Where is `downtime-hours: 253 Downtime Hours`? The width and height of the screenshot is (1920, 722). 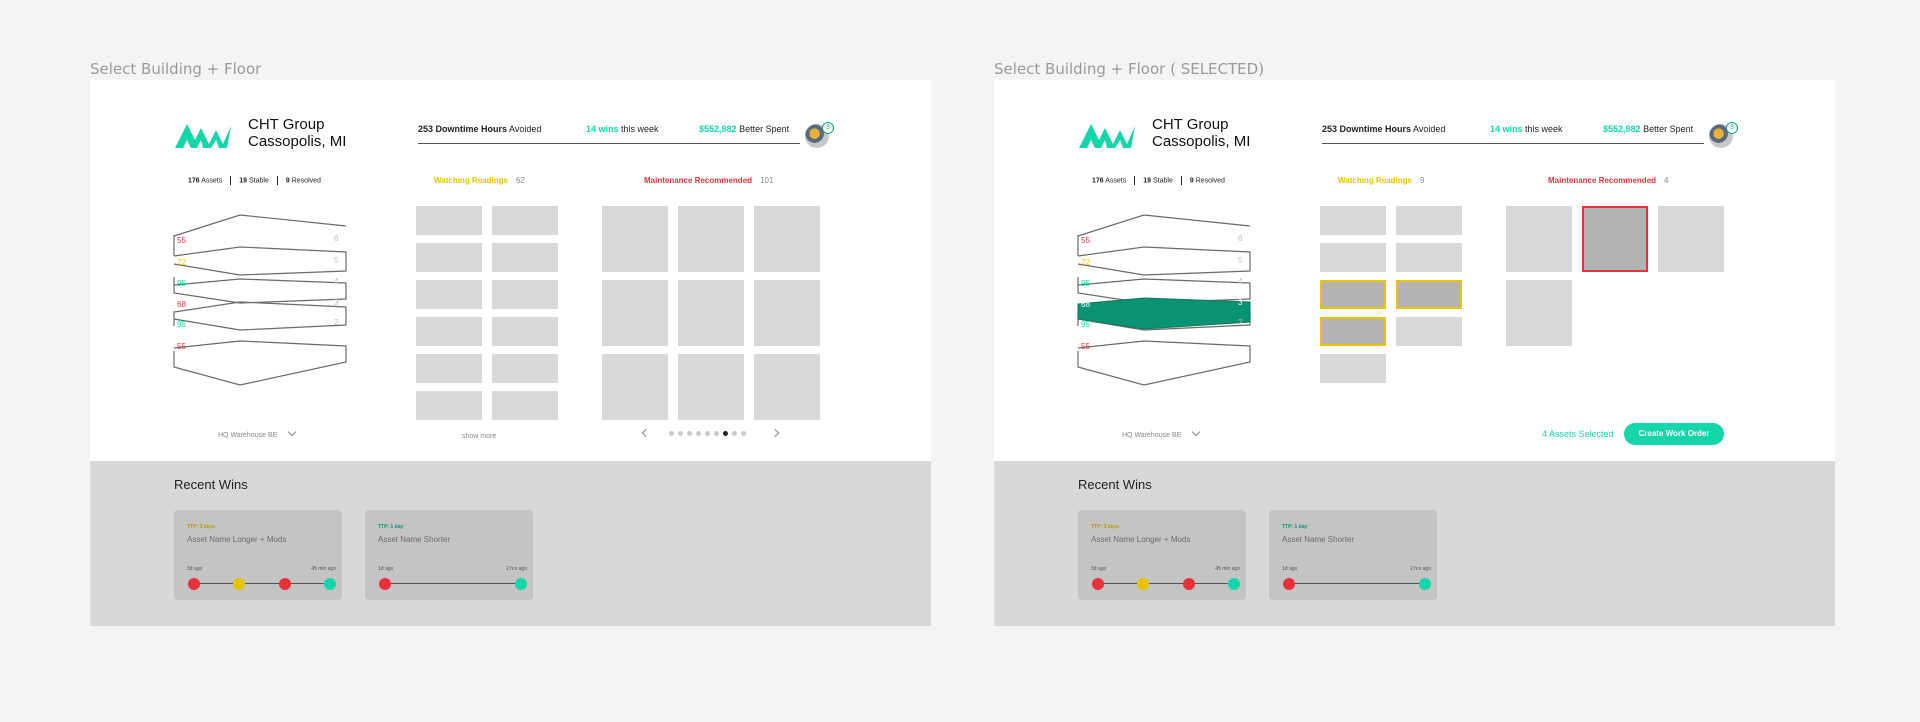 downtime-hours: 253 Downtime Hours is located at coordinates (1367, 129).